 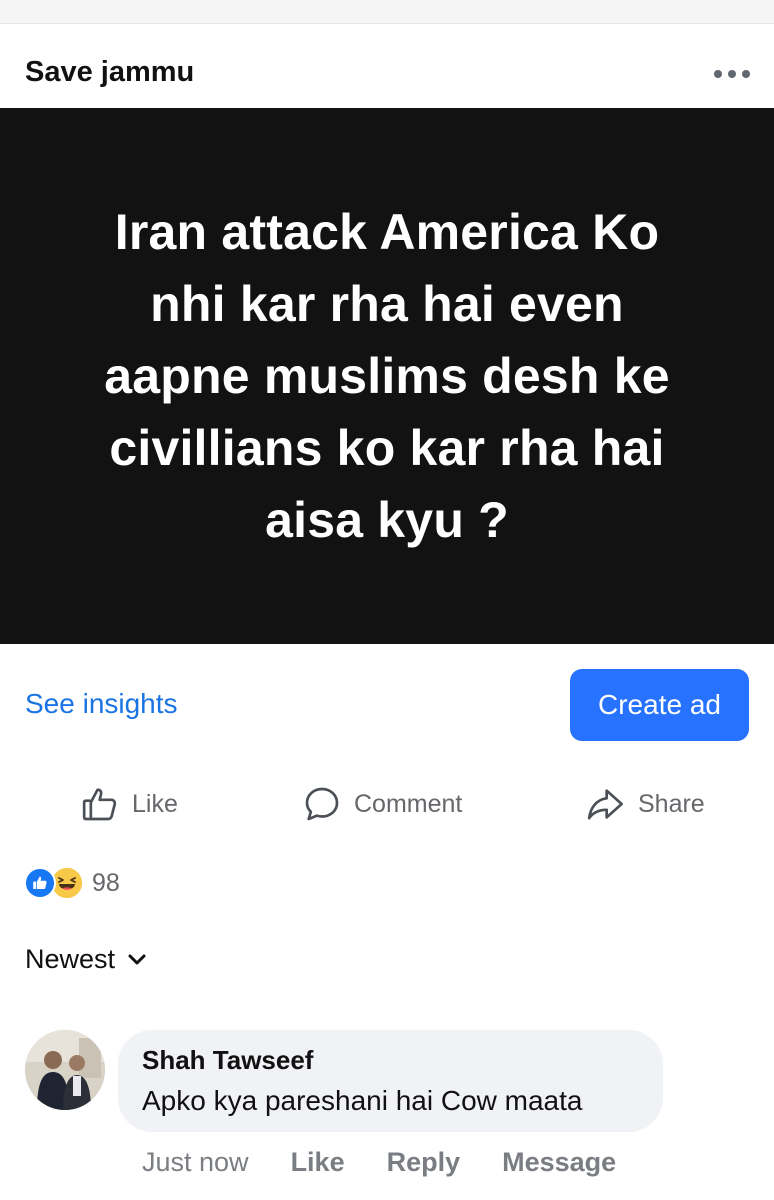 What do you see at coordinates (387, 12) in the screenshot?
I see `top-strip` at bounding box center [387, 12].